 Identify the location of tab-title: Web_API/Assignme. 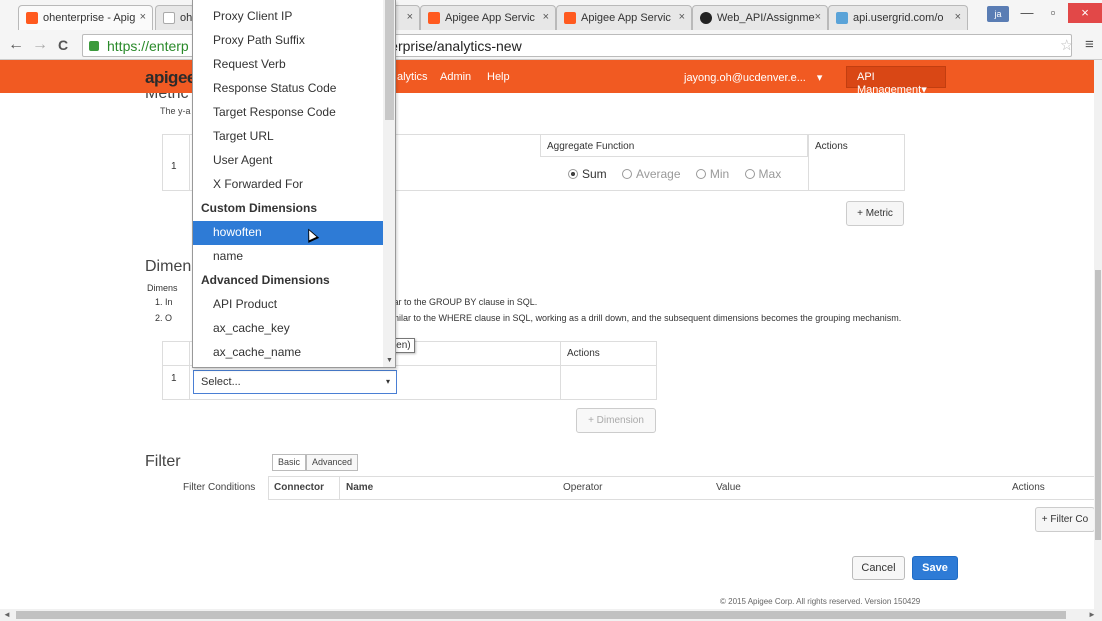
(766, 18).